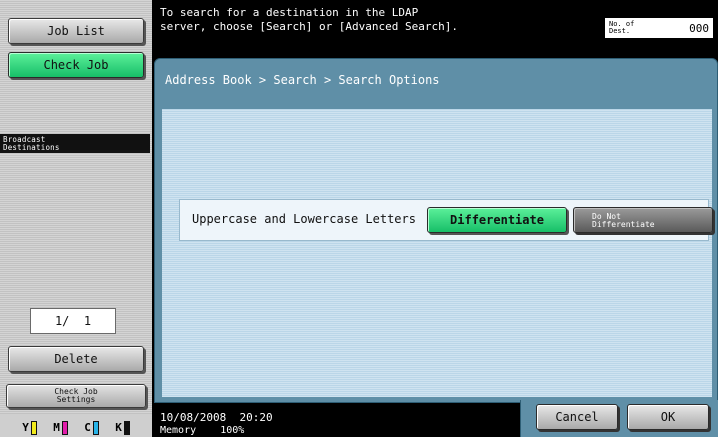 The height and width of the screenshot is (437, 718). I want to click on toner-yellow: Y, so click(29, 428).